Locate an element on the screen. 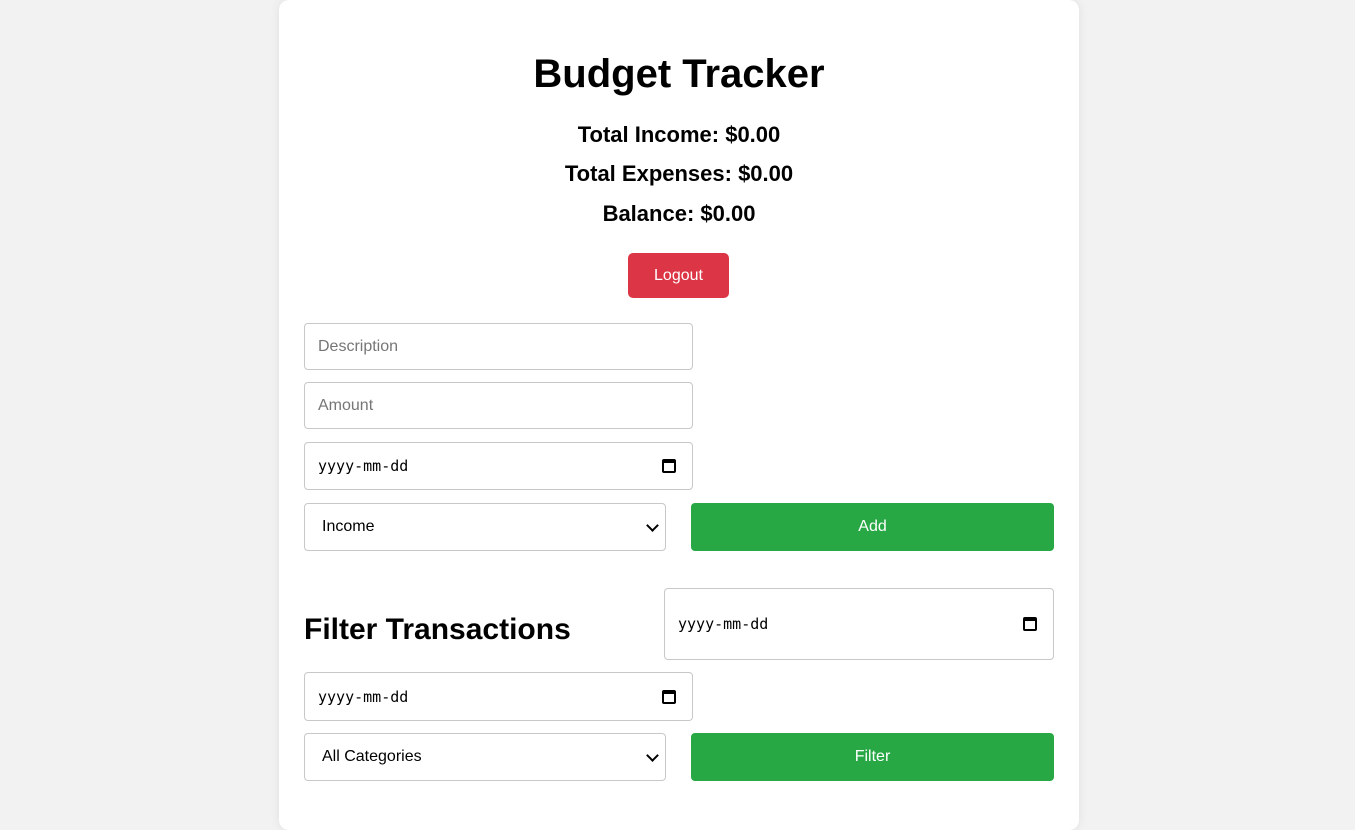 The width and height of the screenshot is (1355, 830). filter-title: Filter Transactions is located at coordinates (437, 629).